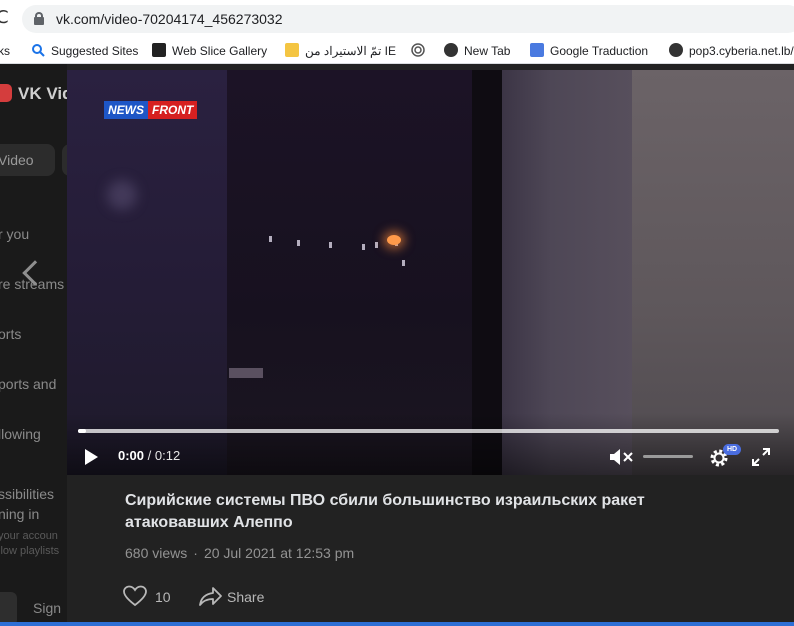 This screenshot has width=794, height=626. Describe the element at coordinates (622, 457) in the screenshot. I see `mute-icon` at that location.